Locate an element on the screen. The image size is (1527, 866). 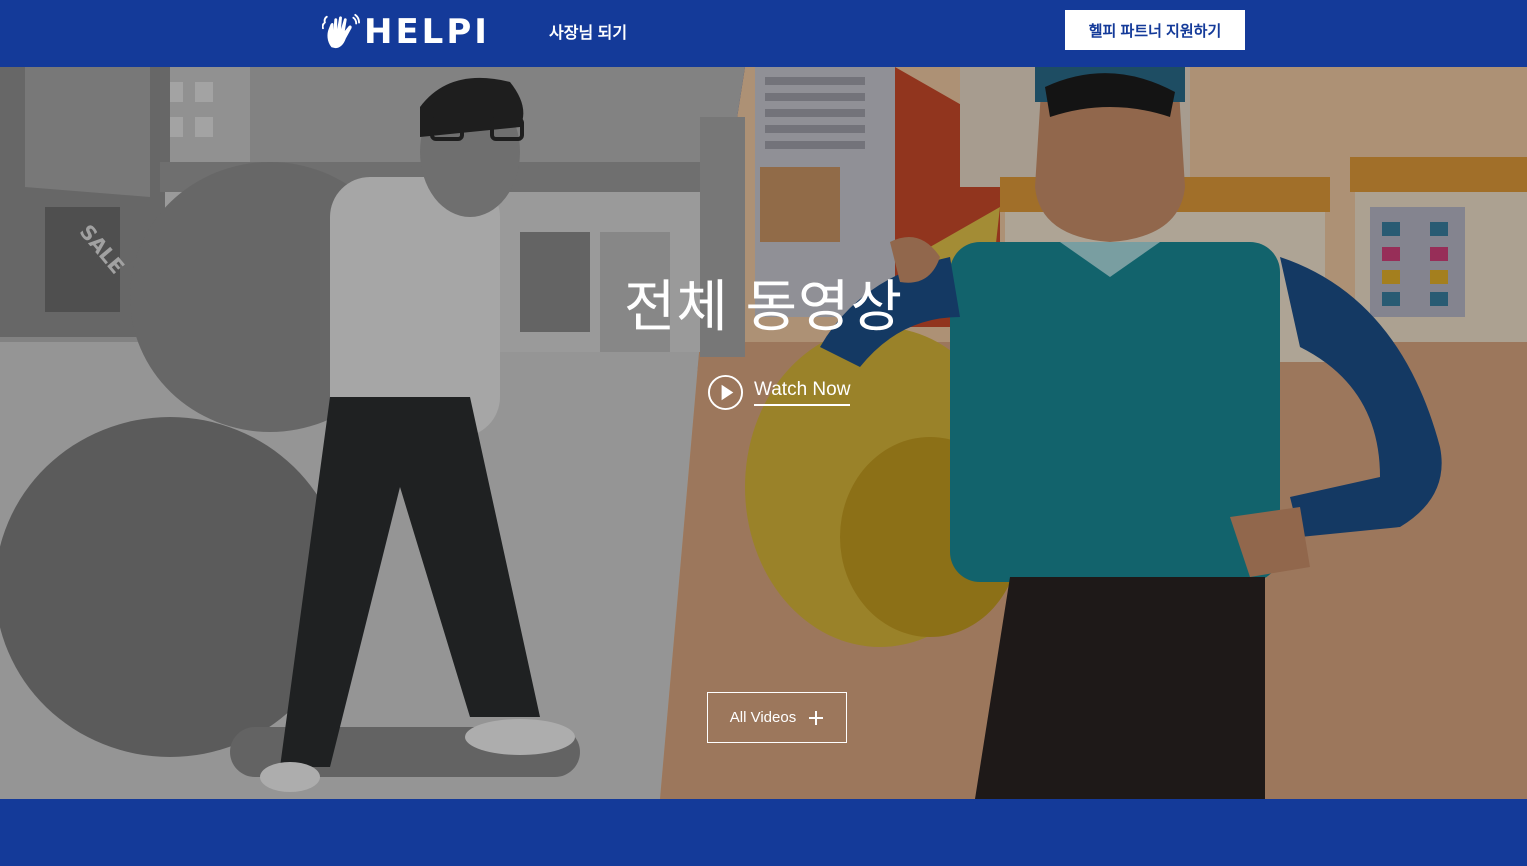
all-videos-label: All Videos is located at coordinates (763, 717).